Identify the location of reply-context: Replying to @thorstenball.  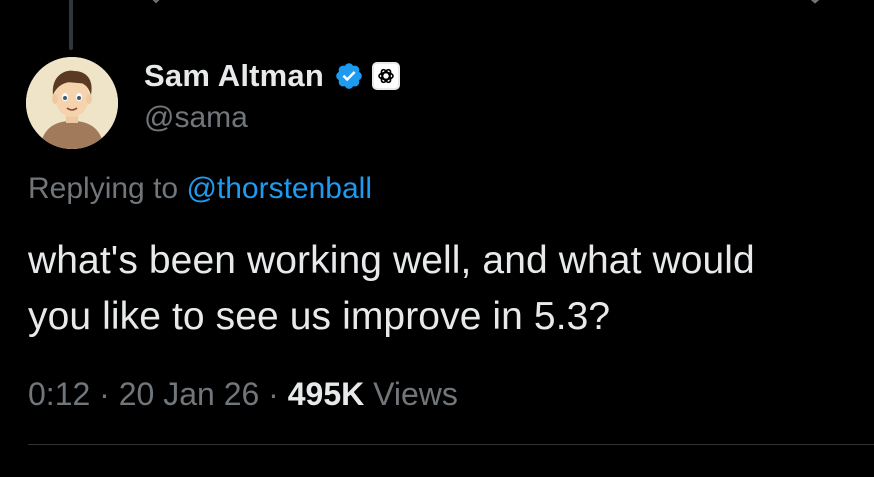
(200, 189).